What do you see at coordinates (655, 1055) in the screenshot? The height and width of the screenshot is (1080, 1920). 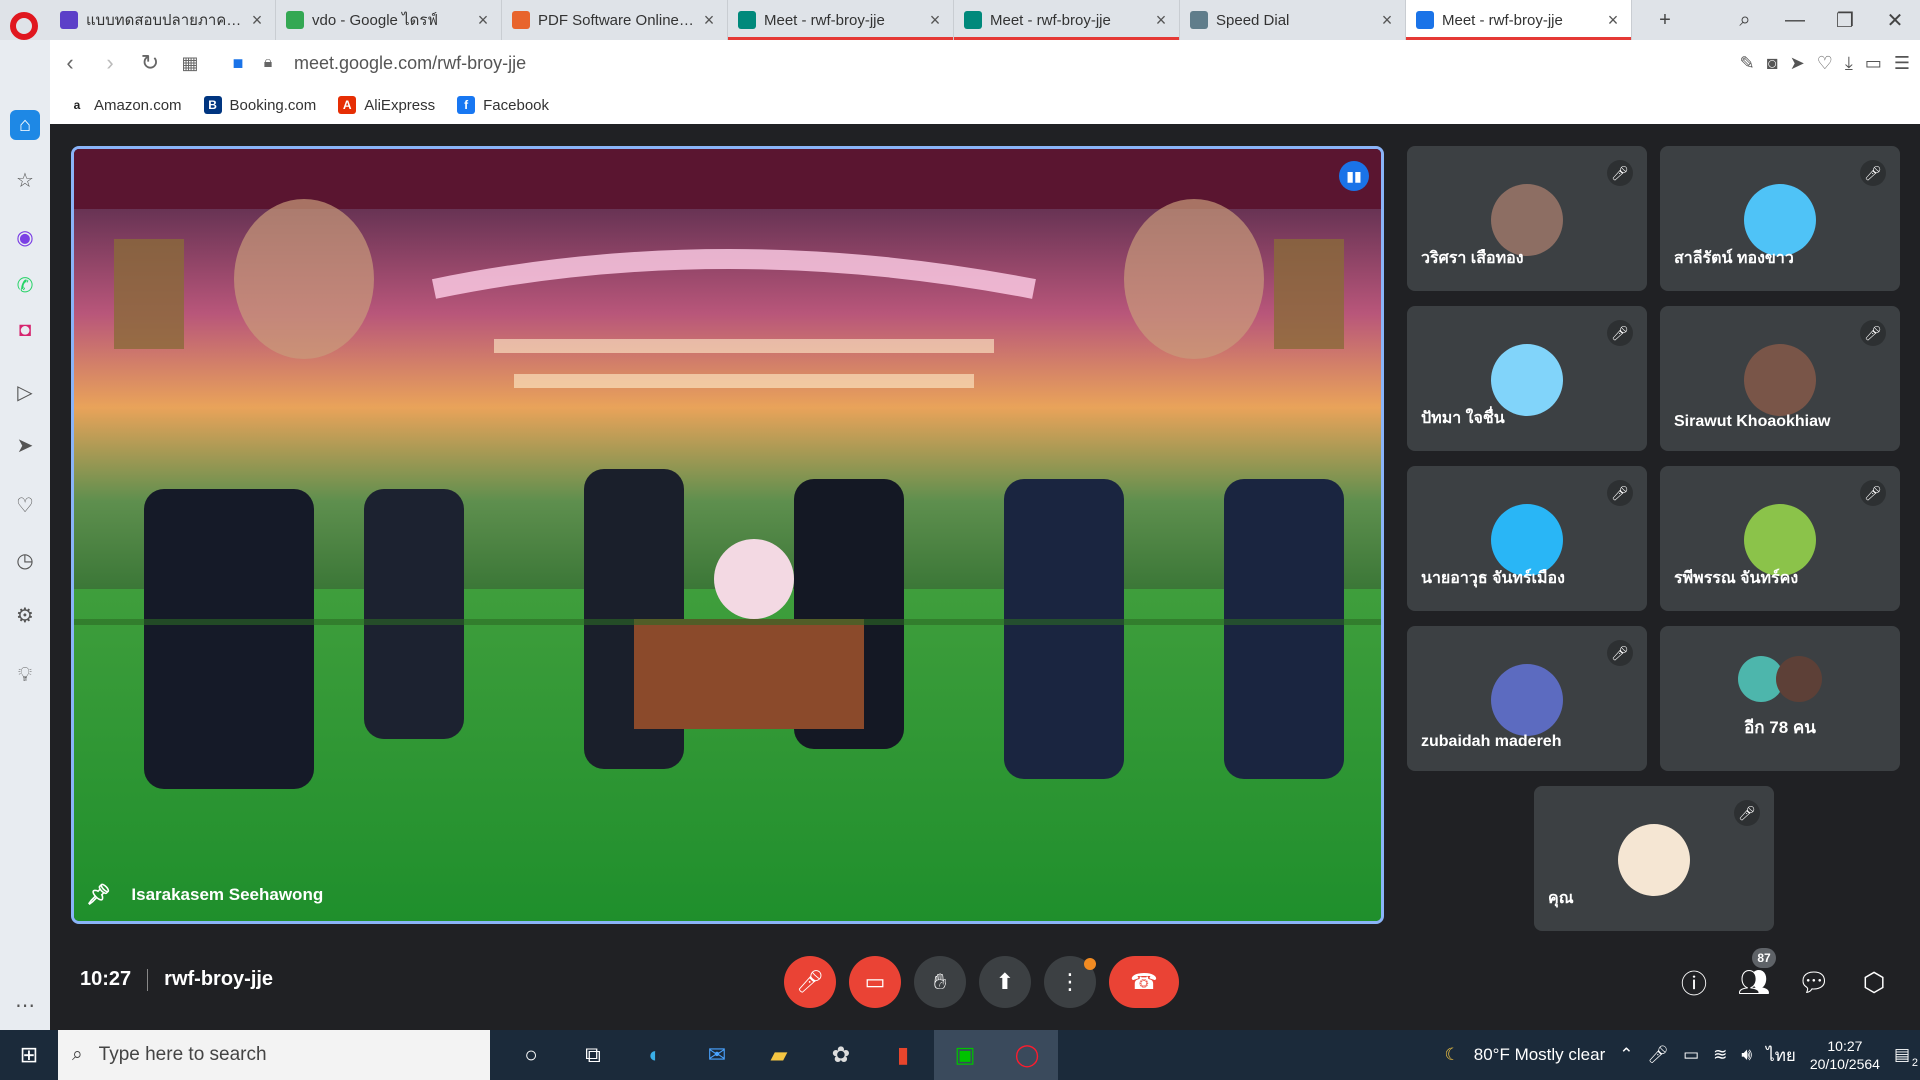 I see `edge-icon: ◐` at bounding box center [655, 1055].